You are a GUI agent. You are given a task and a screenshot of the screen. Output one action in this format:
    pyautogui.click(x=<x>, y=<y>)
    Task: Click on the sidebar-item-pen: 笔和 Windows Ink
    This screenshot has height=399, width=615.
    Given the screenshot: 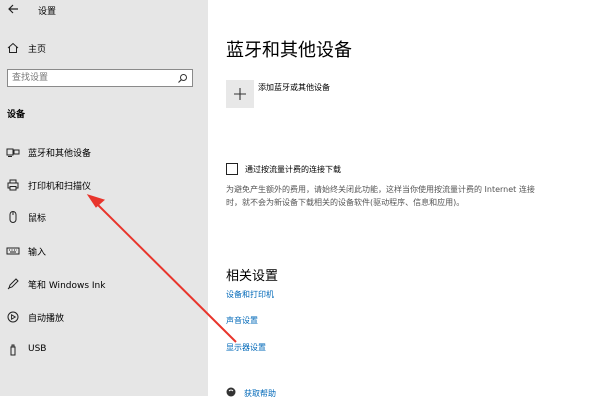 What is the action you would take?
    pyautogui.click(x=104, y=284)
    